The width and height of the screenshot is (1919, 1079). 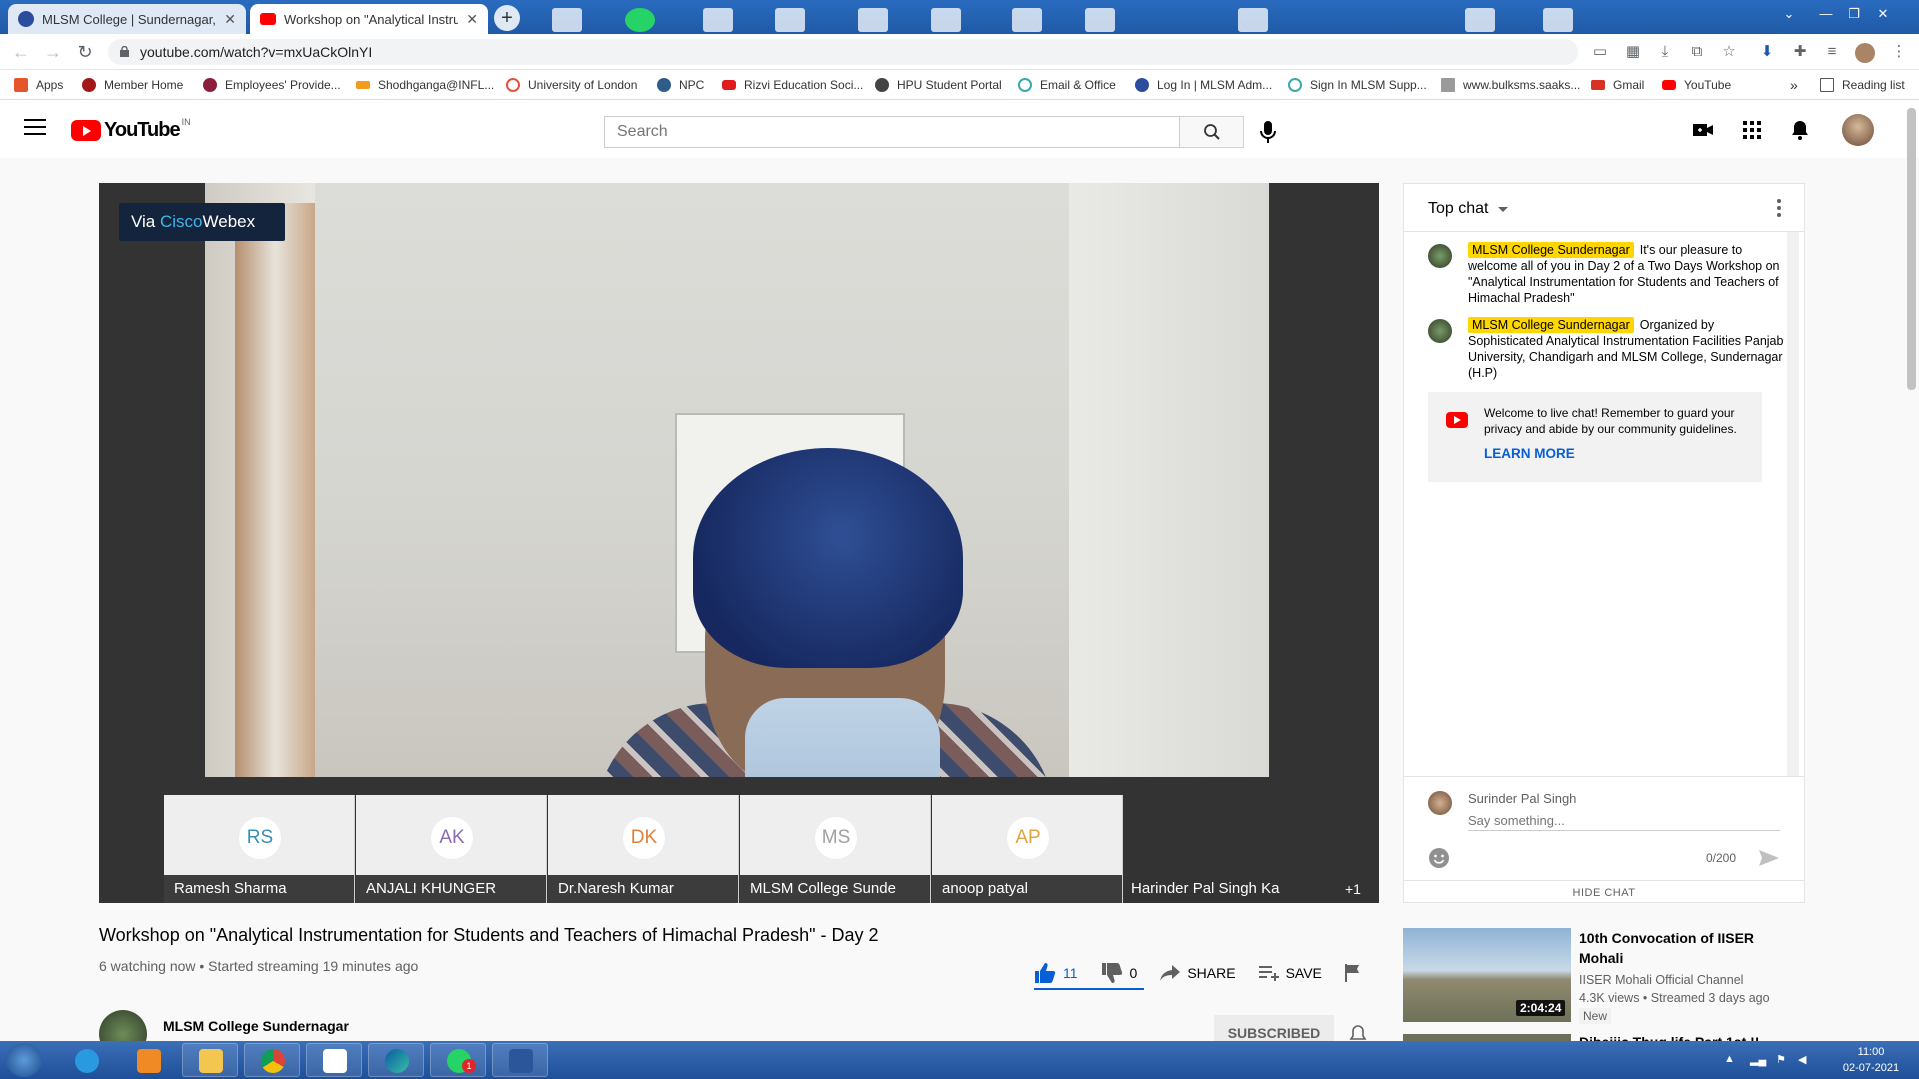 I want to click on folder-icon, so click(x=211, y=1061).